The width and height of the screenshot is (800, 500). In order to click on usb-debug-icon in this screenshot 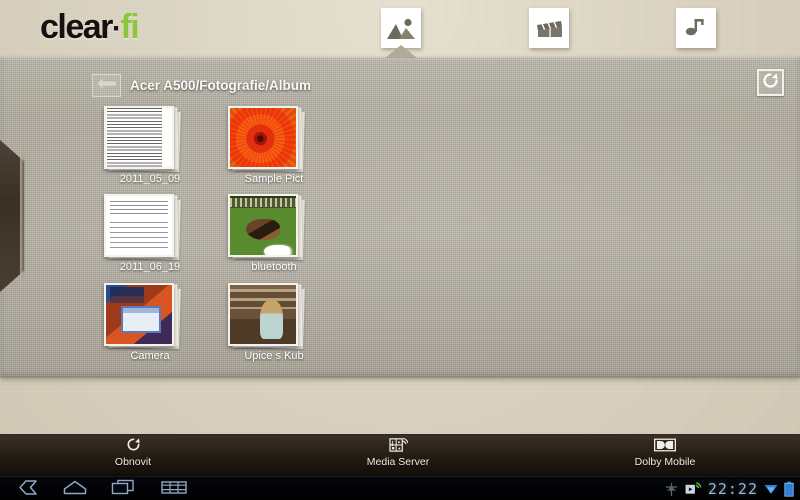, I will do `click(671, 489)`.